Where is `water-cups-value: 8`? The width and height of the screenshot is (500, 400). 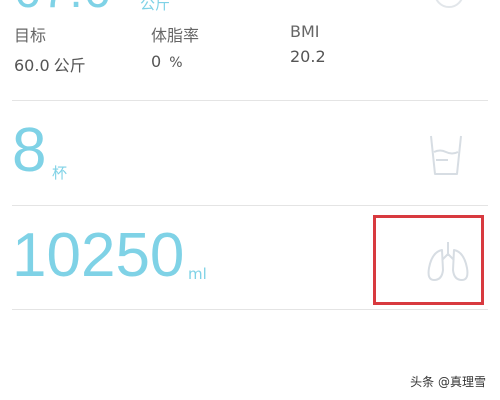 water-cups-value: 8 is located at coordinates (29, 151).